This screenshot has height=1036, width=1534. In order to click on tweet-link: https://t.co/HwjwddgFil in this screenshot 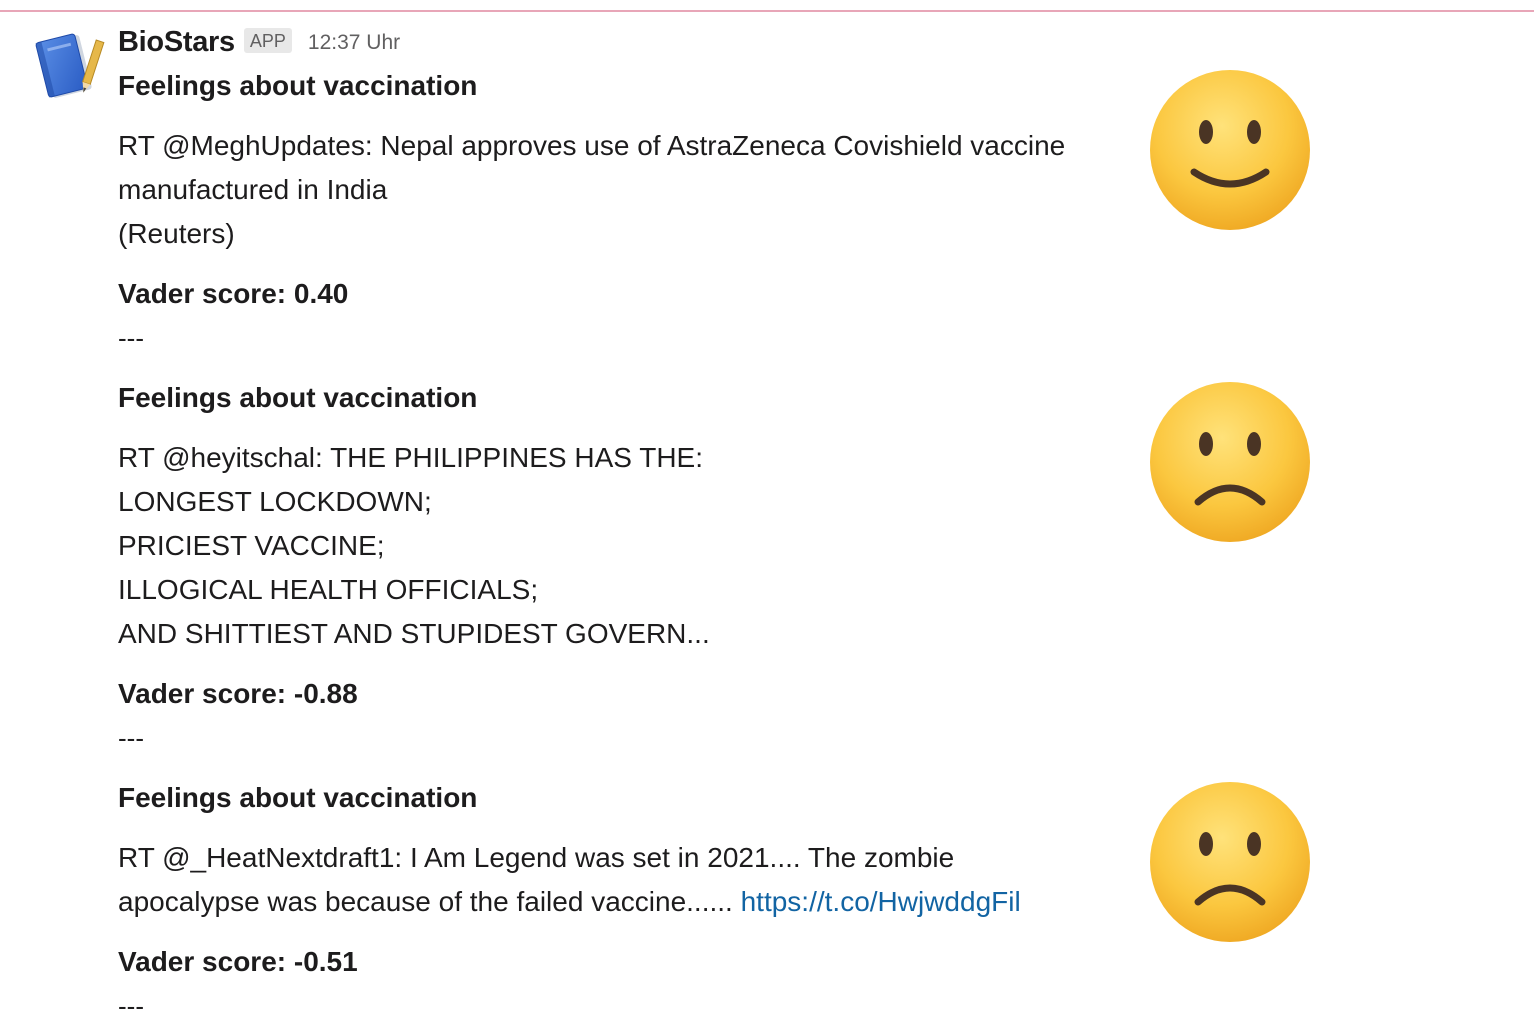, I will do `click(881, 901)`.